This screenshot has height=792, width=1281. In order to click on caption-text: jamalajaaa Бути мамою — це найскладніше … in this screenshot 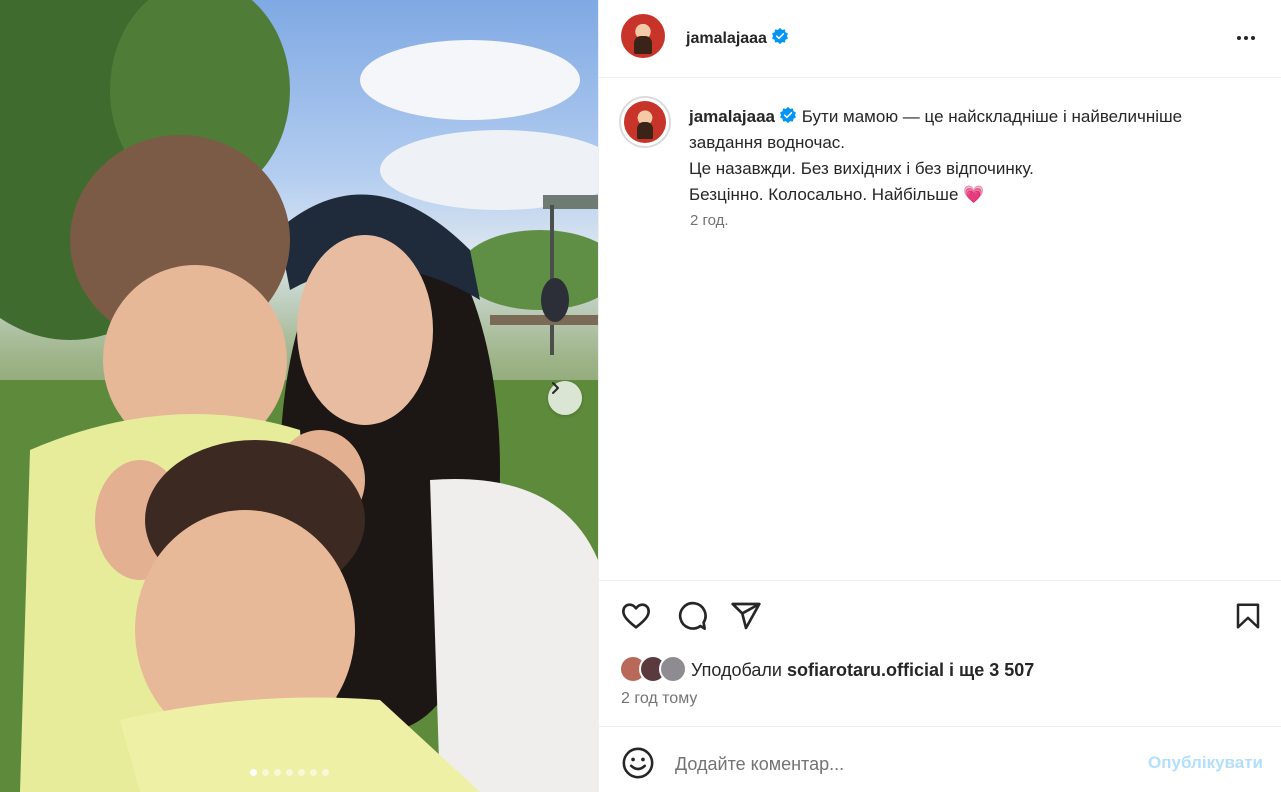, I will do `click(974, 156)`.